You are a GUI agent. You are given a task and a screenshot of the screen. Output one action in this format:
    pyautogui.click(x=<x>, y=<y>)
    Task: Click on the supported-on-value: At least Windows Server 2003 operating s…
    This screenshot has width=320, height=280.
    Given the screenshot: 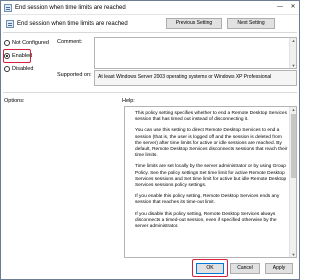 What is the action you would take?
    pyautogui.click(x=185, y=77)
    